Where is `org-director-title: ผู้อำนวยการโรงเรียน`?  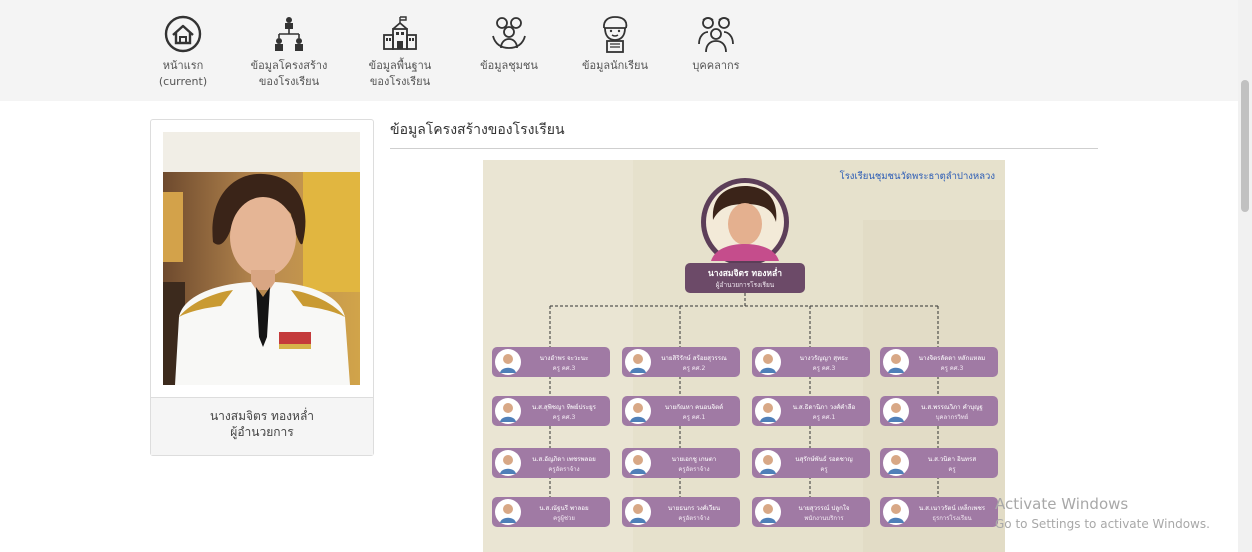 org-director-title: ผู้อำนวยการโรงเรียน is located at coordinates (745, 285).